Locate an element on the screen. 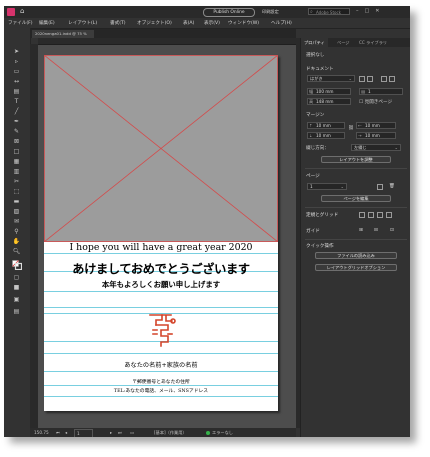 The width and height of the screenshot is (430, 457). margin-bottom-field: ⇣ 10 mm is located at coordinates (326, 135).